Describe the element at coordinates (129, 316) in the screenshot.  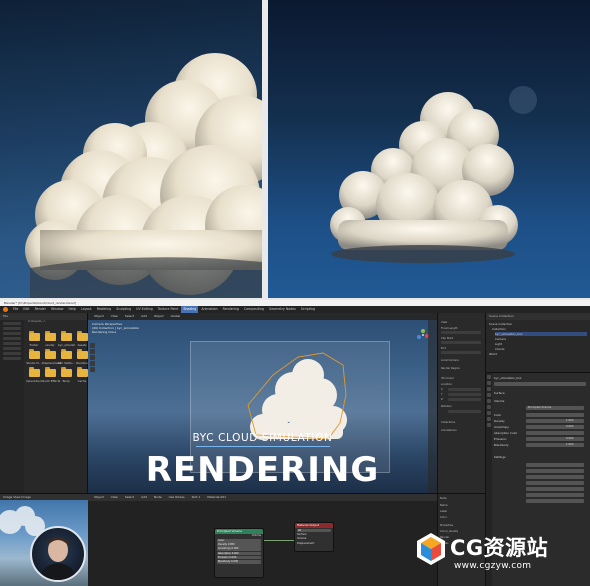
I see `viewport-select-menu: Select` at that location.